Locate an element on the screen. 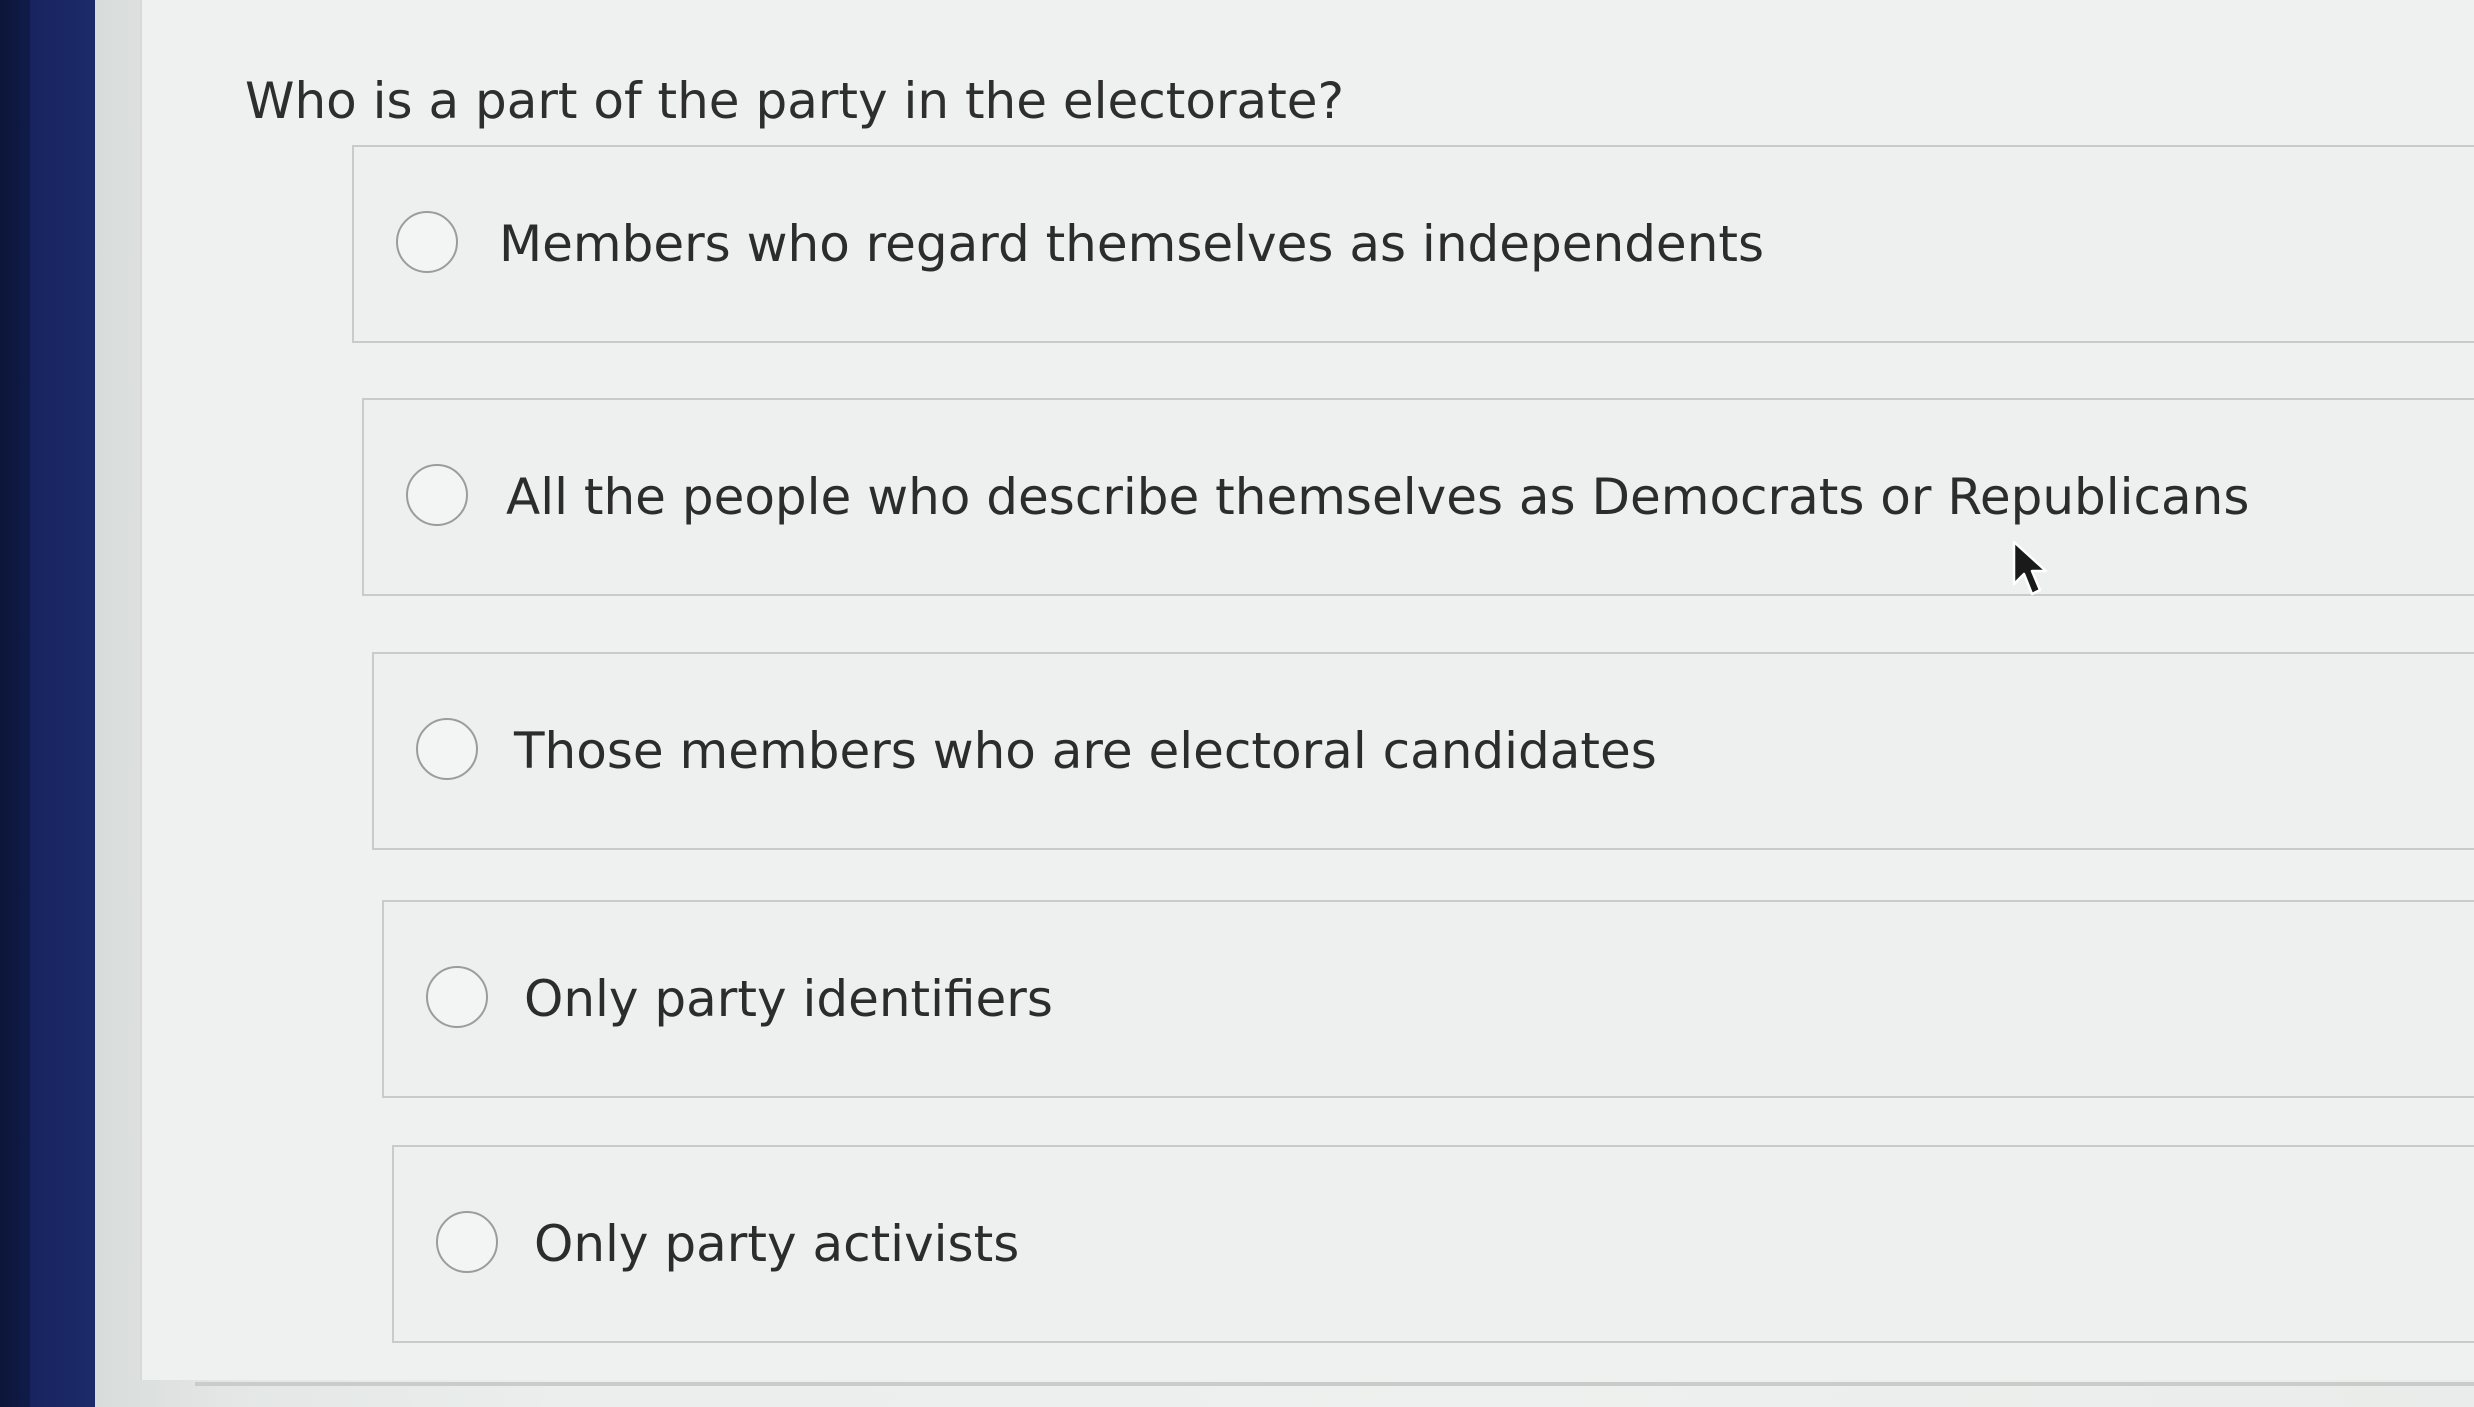 This screenshot has width=2474, height=1407. option-4: Only party identifiers is located at coordinates (1428, 999).